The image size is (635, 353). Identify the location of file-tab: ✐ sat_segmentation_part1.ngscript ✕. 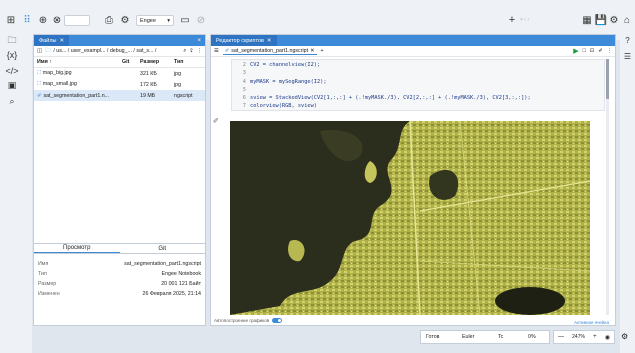
(269, 51).